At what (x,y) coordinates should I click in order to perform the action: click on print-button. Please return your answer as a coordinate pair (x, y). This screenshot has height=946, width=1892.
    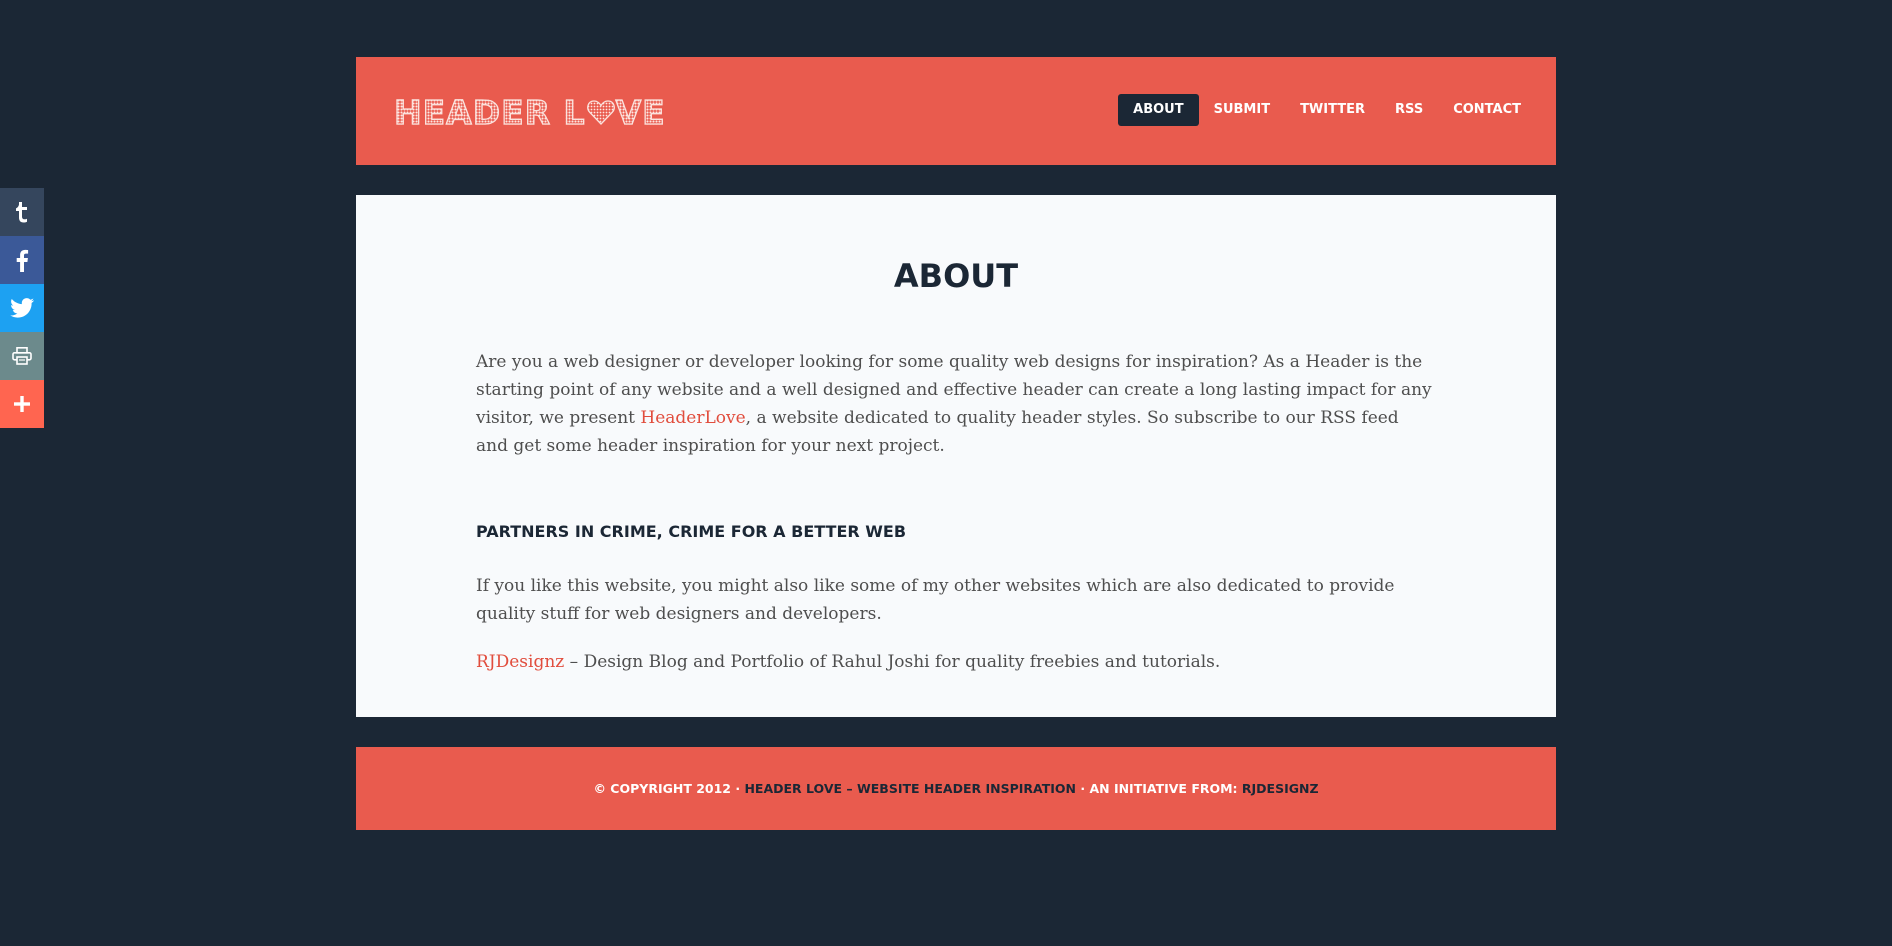
    Looking at the image, I should click on (22, 356).